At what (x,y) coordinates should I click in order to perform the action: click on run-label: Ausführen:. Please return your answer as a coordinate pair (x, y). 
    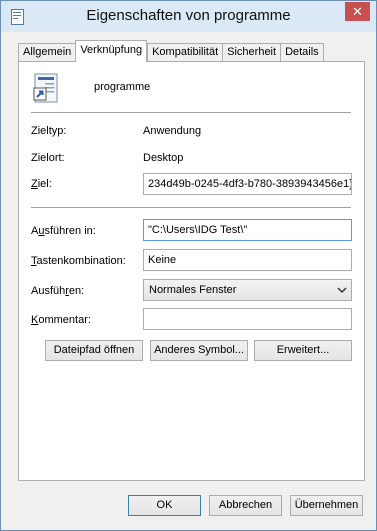
    Looking at the image, I should click on (57, 291).